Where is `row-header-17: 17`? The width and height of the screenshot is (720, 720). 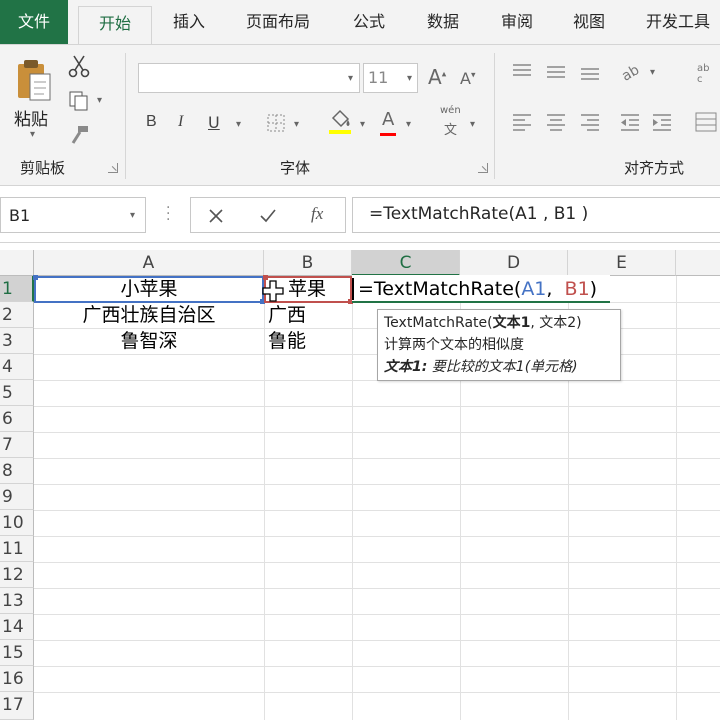
row-header-17: 17 is located at coordinates (17, 706).